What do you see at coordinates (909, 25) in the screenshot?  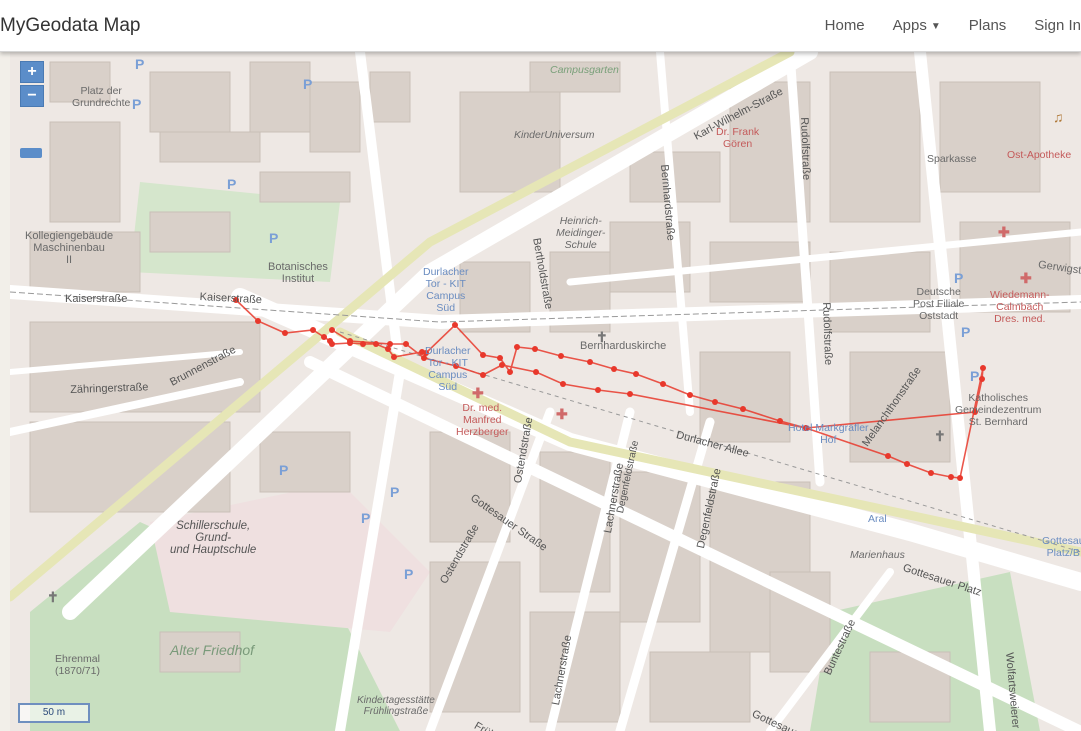 I see `nav-apps-label: Apps` at bounding box center [909, 25].